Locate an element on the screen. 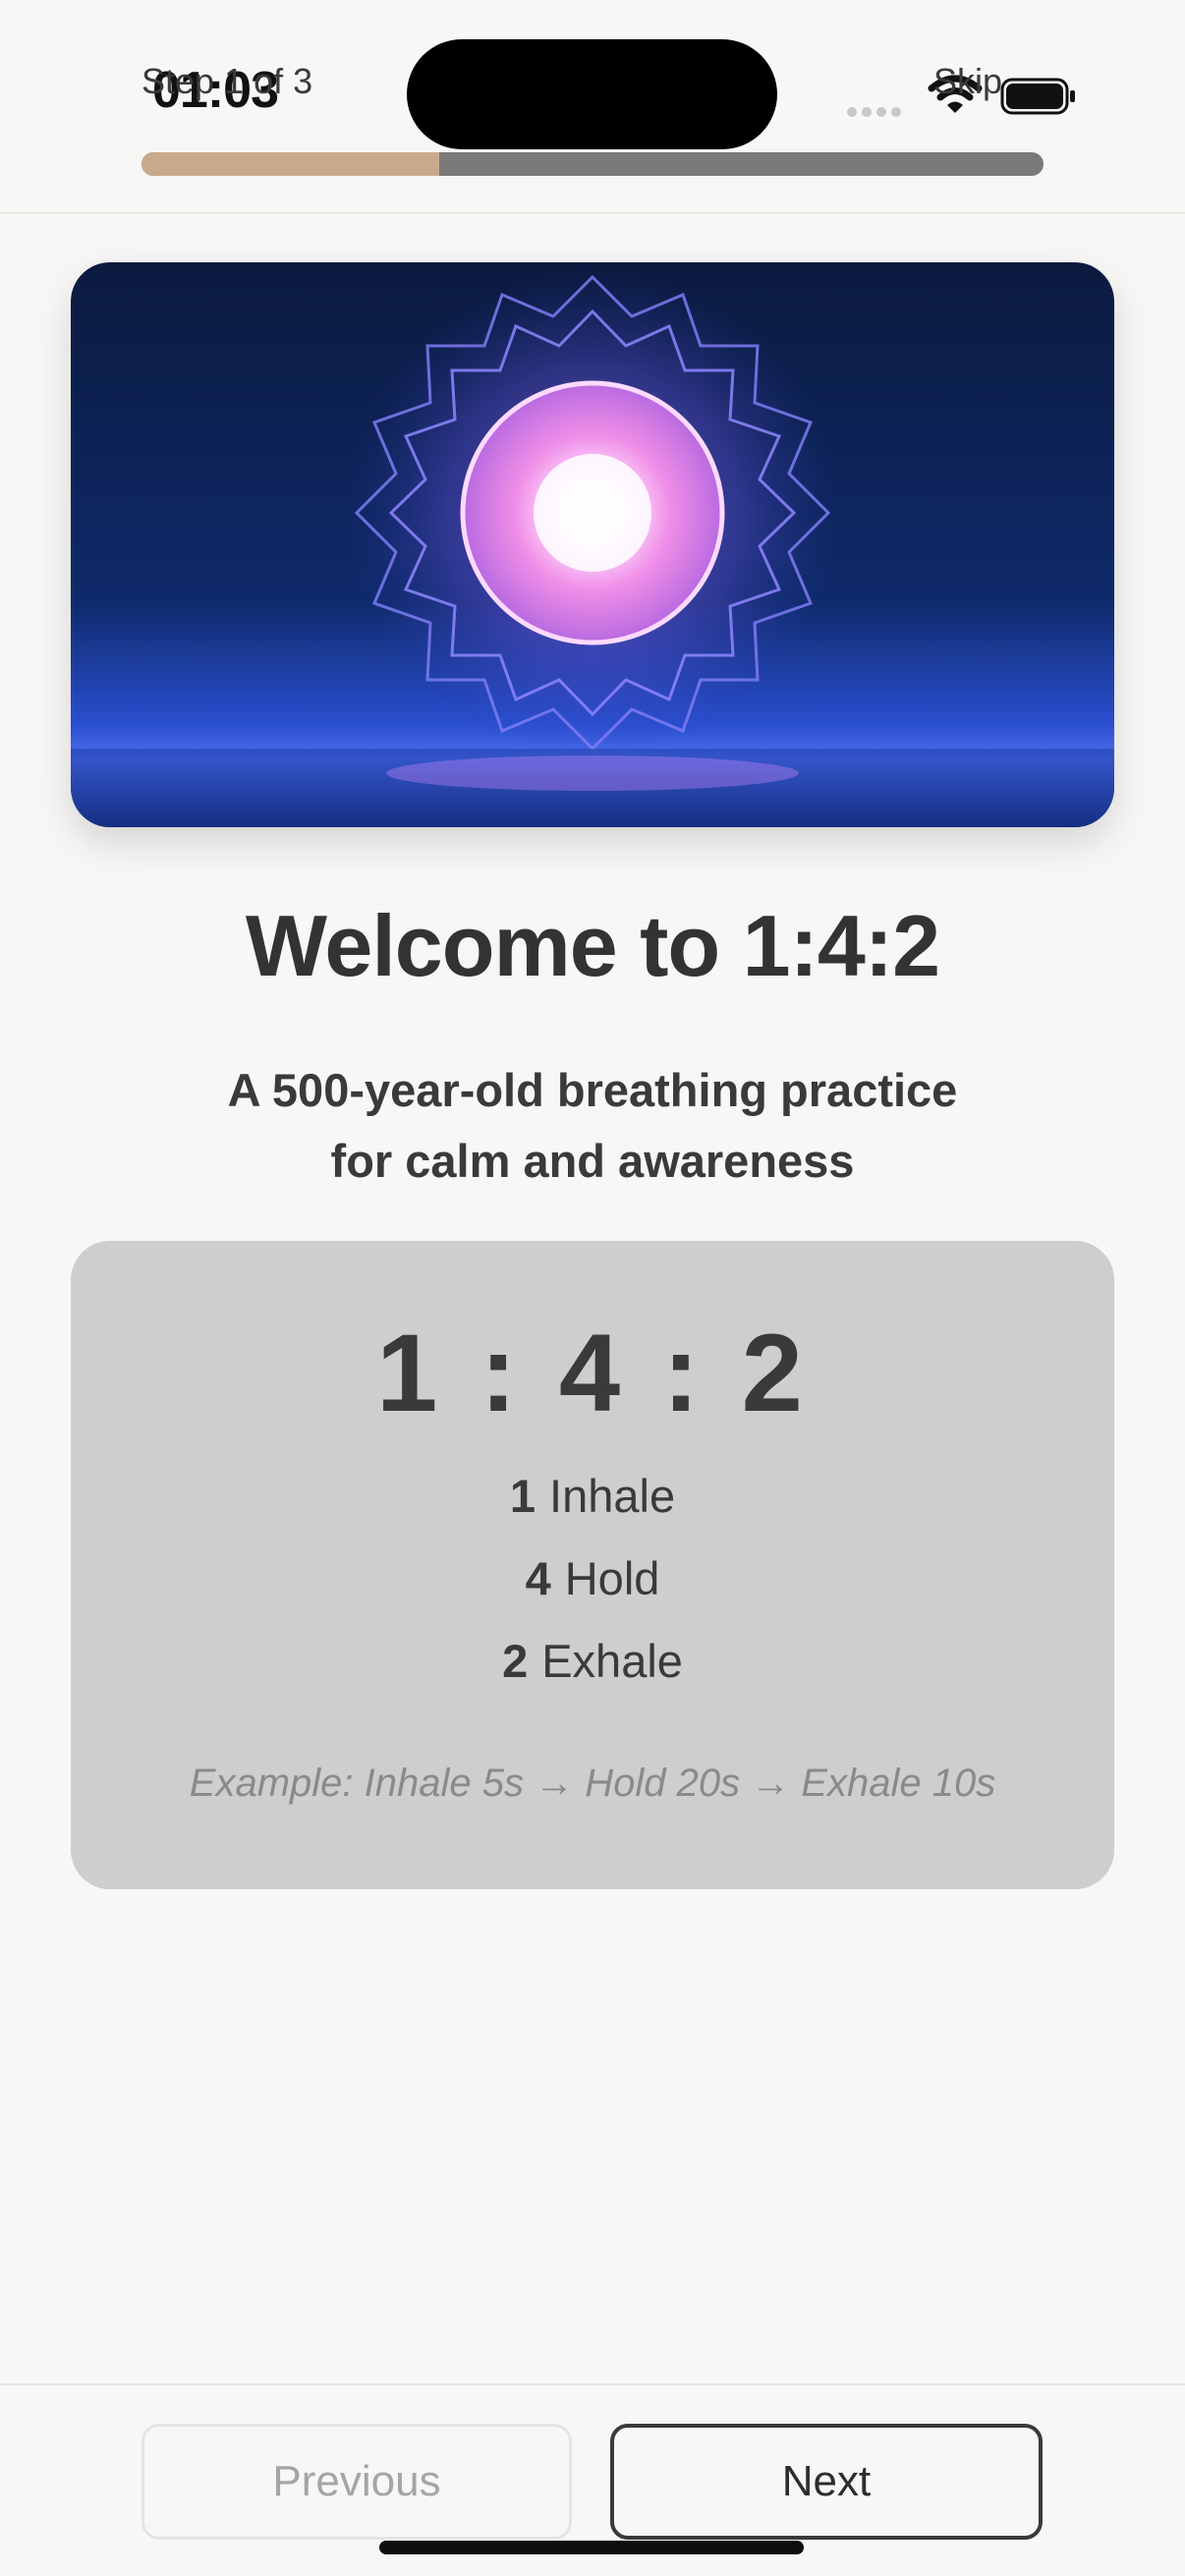 The image size is (1185, 2576). progress-fill is located at coordinates (290, 164).